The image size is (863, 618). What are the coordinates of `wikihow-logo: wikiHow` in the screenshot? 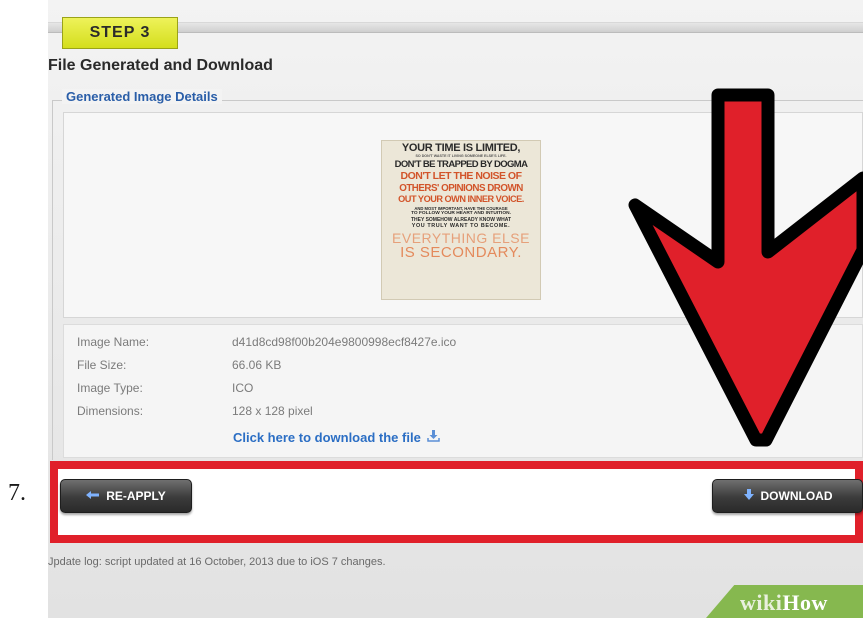 It's located at (784, 603).